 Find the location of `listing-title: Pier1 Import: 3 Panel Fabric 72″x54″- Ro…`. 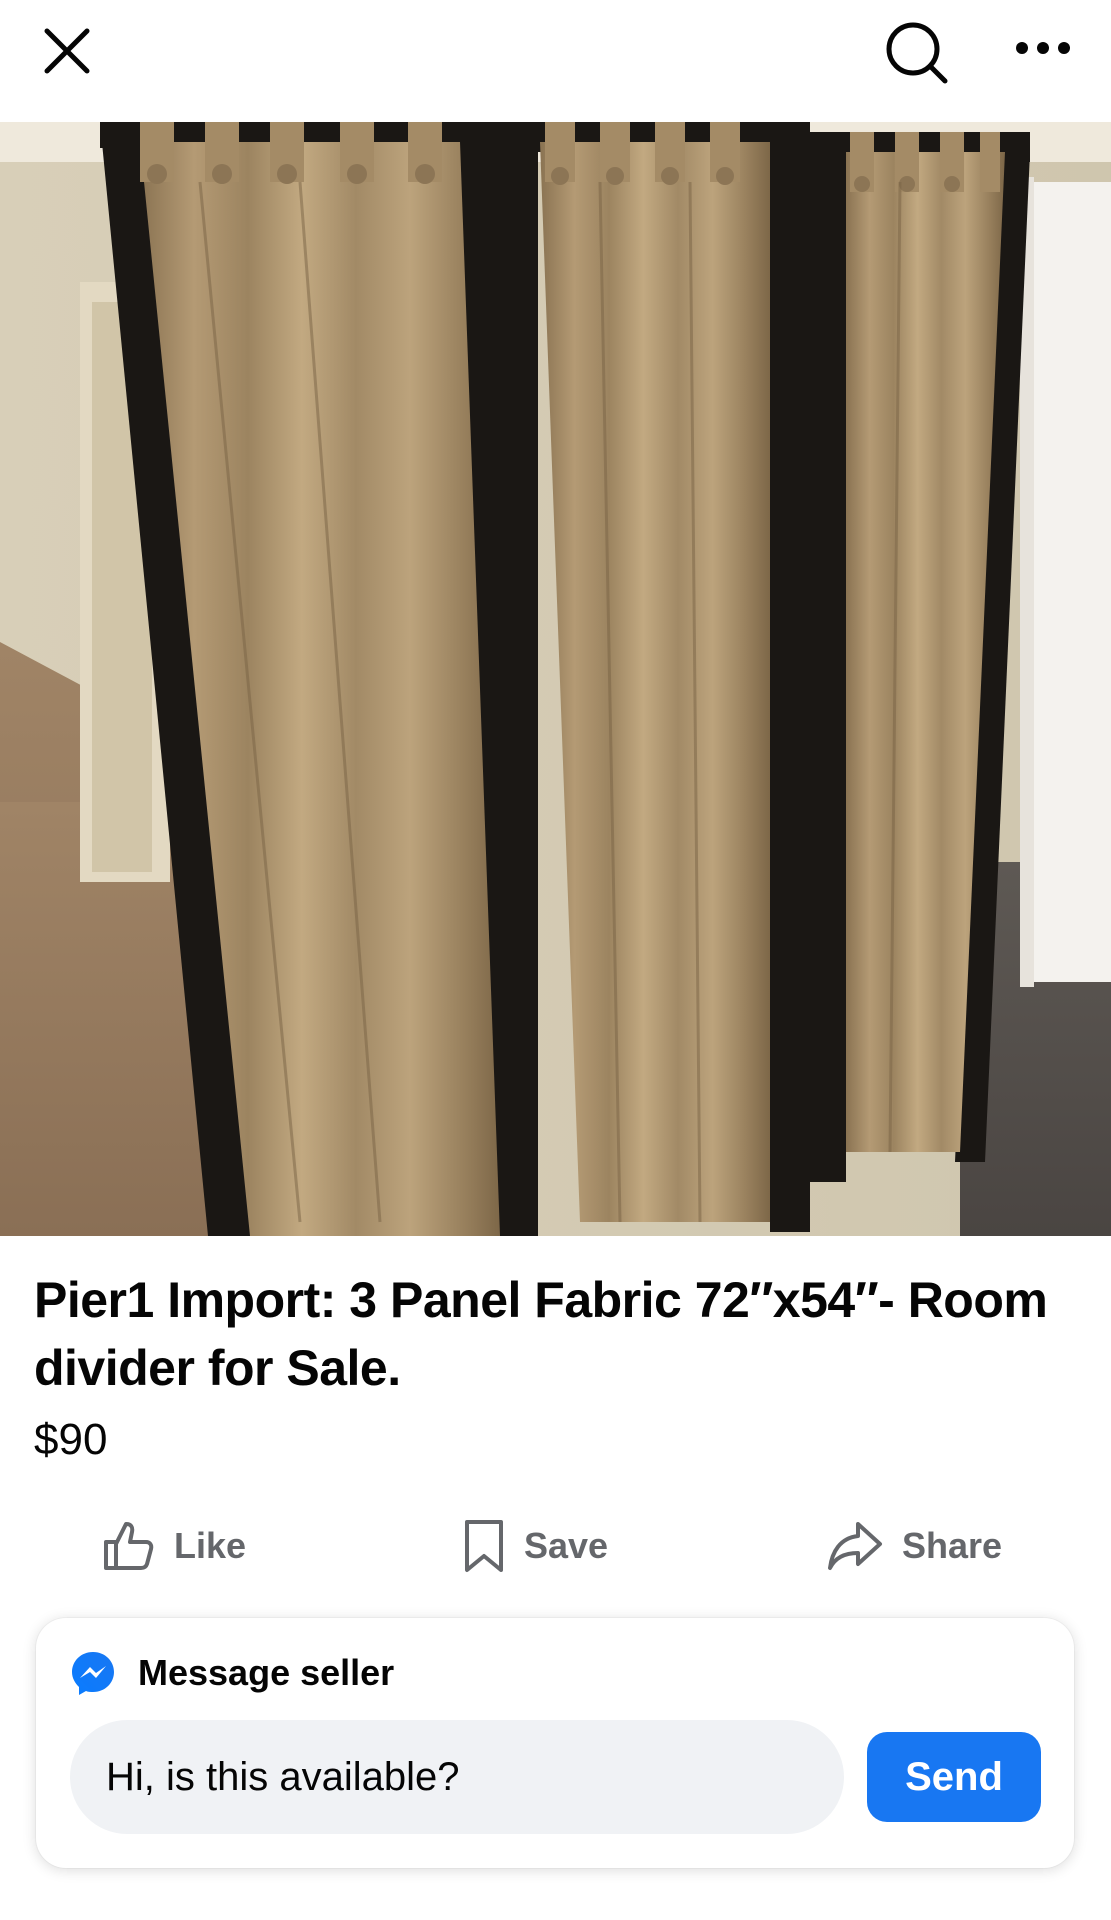

listing-title: Pier1 Import: 3 Panel Fabric 72″x54″- Ro… is located at coordinates (541, 1334).